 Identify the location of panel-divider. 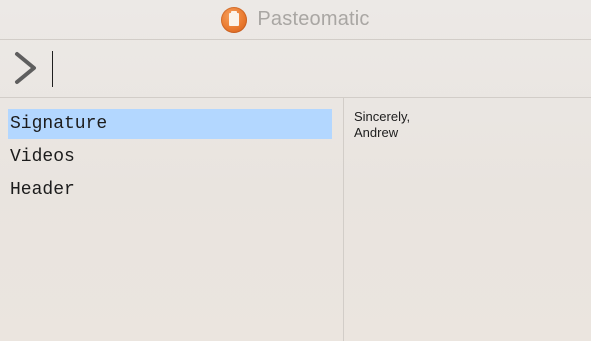
(343, 219).